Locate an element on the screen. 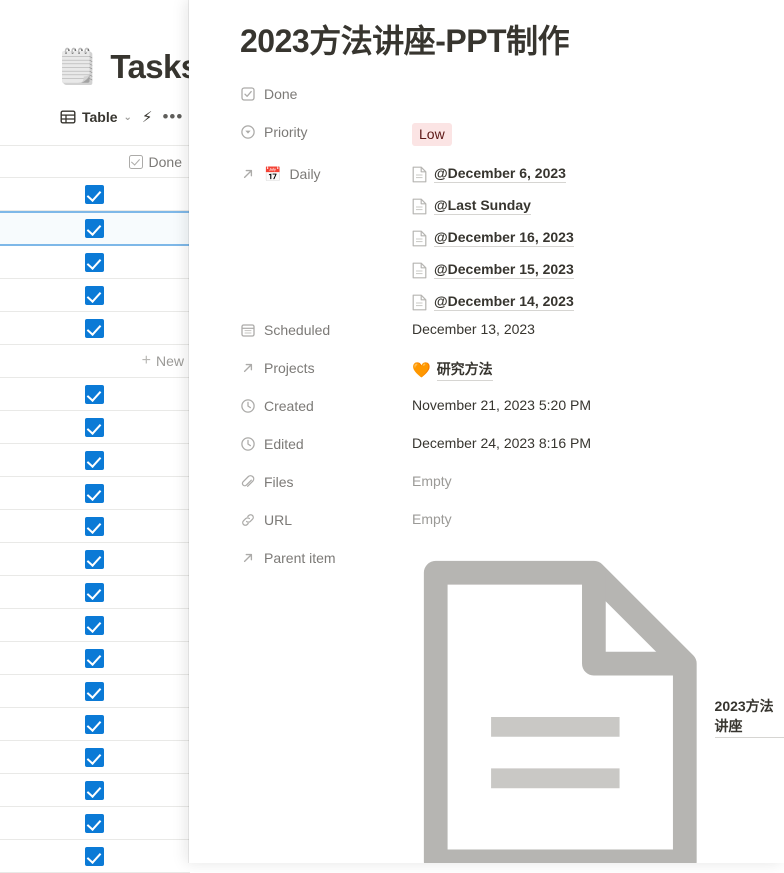 Image resolution: width=784 pixels, height=873 pixels. relation-item: @December 16, 2023 is located at coordinates (598, 238).